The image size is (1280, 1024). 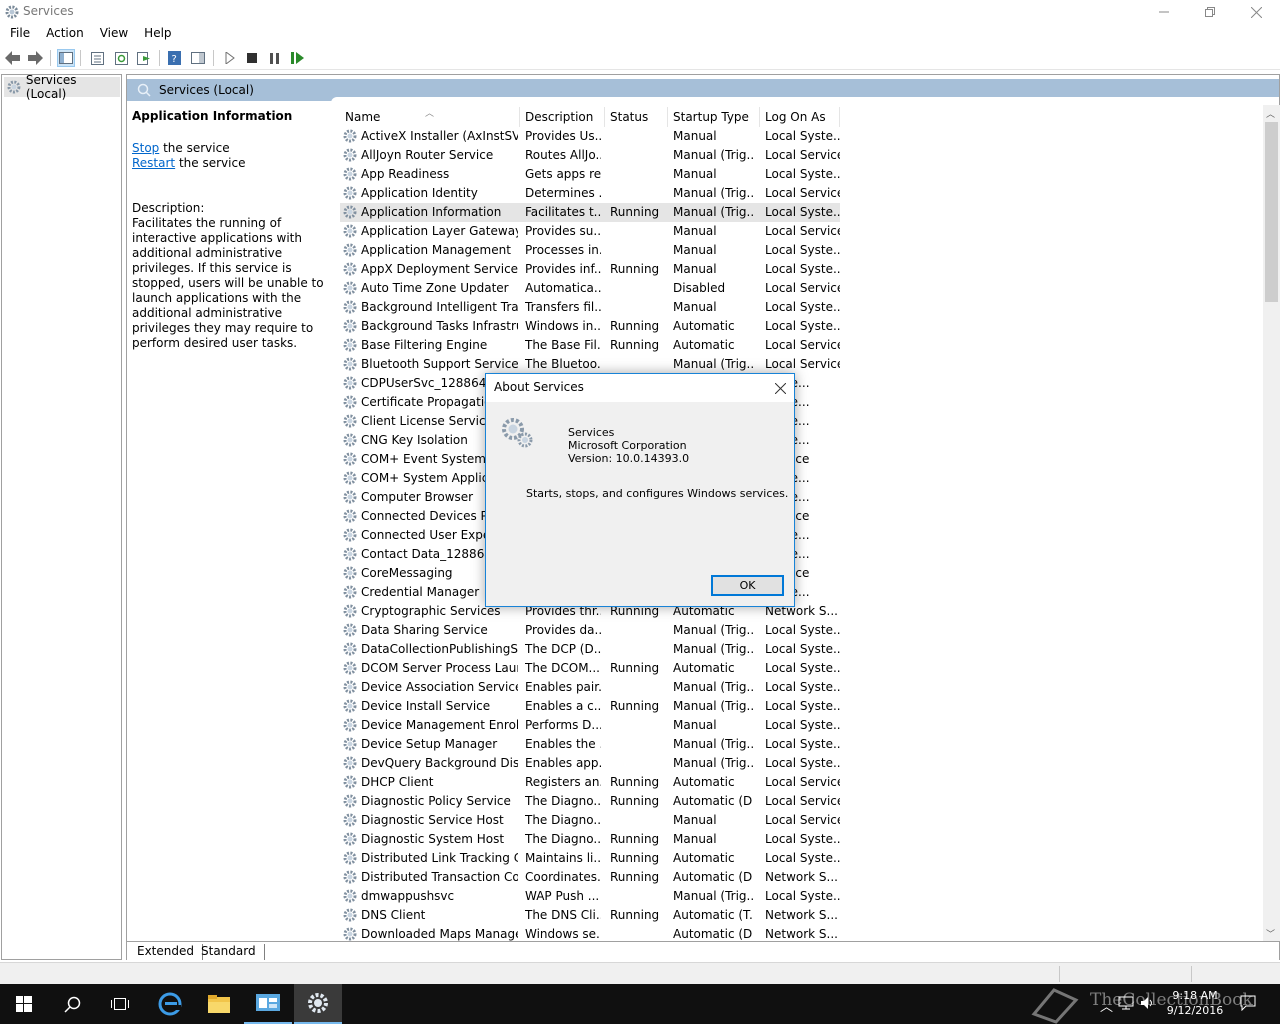 What do you see at coordinates (318, 1004) in the screenshot?
I see `services-taskbar-button` at bounding box center [318, 1004].